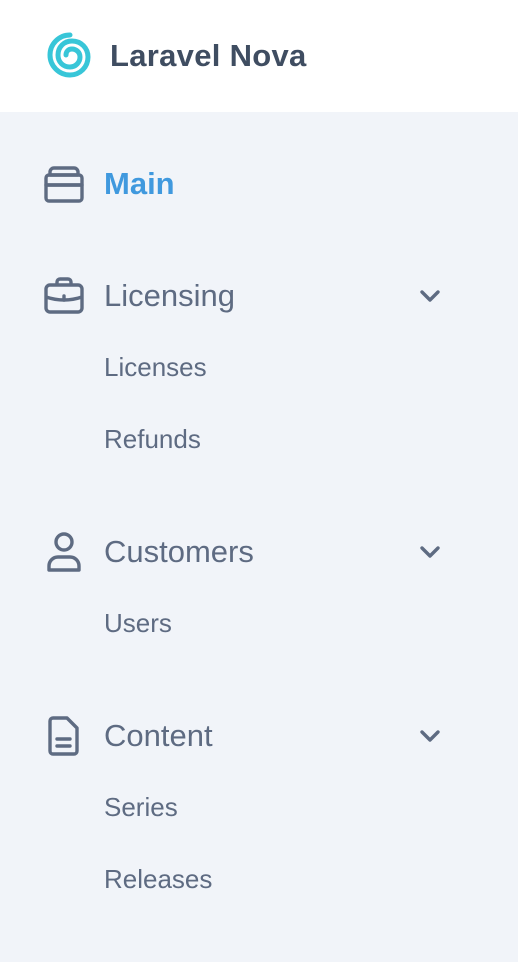 The width and height of the screenshot is (518, 962). I want to click on briefcase-icon, so click(64, 296).